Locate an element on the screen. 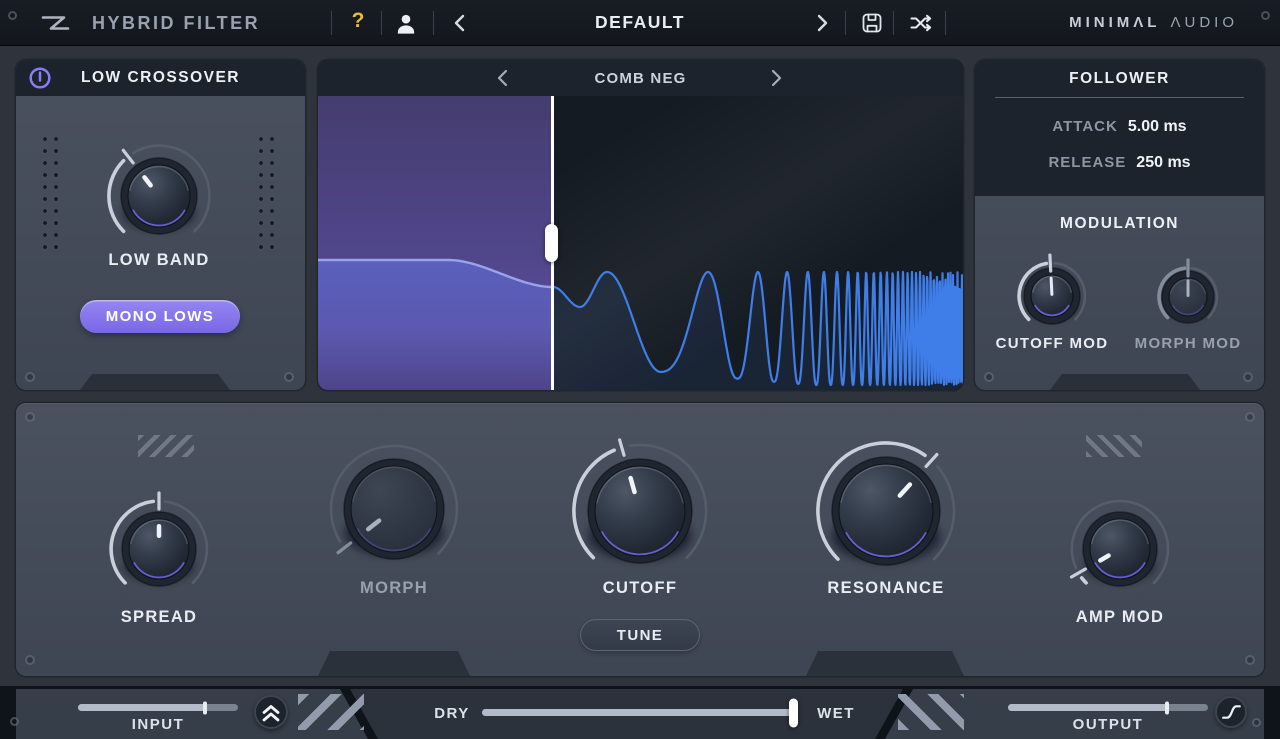  spread-knob is located at coordinates (159, 551).